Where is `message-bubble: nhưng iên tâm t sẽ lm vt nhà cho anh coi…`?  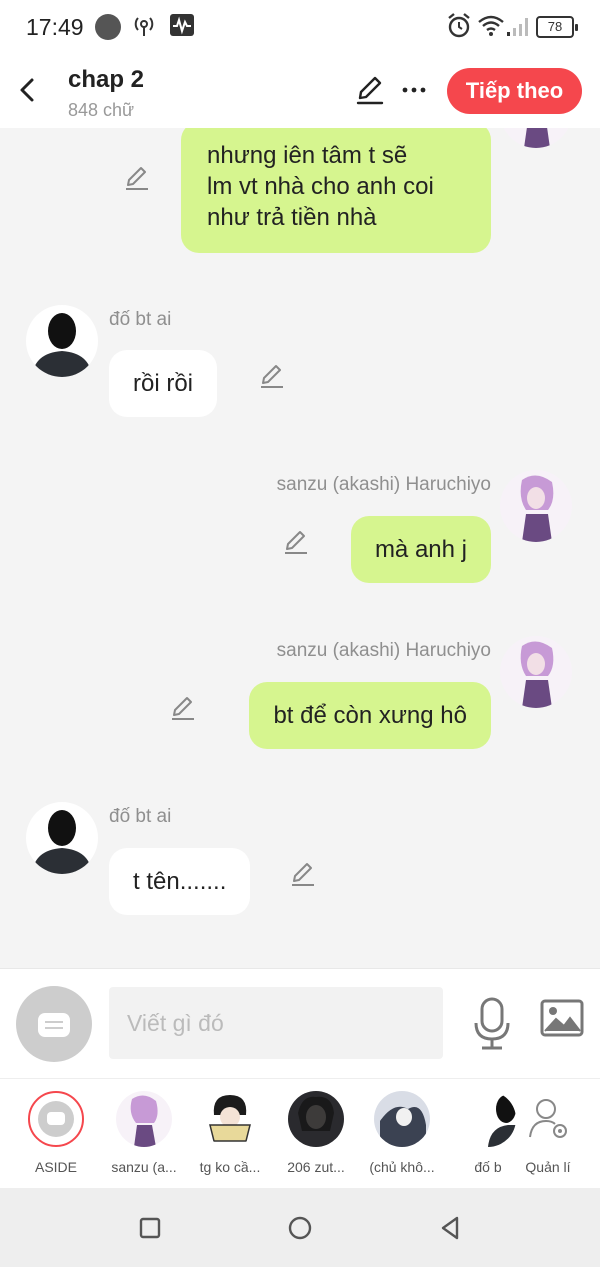 message-bubble: nhưng iên tâm t sẽ lm vt nhà cho anh coi… is located at coordinates (336, 190).